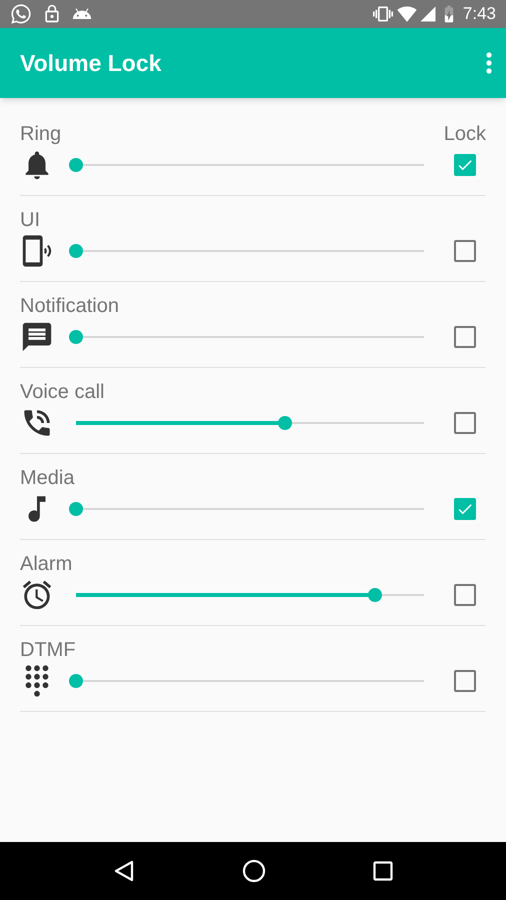  I want to click on more-vertical-icon, so click(489, 63).